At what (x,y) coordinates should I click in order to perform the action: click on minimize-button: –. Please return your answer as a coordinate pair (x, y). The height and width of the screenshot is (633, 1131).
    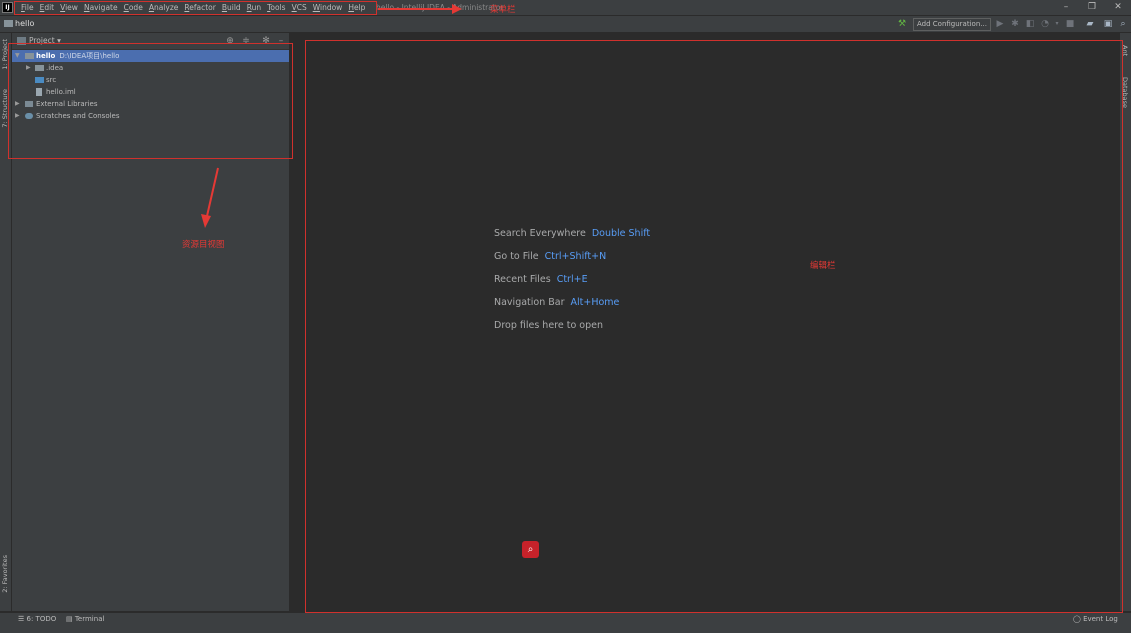
    Looking at the image, I should click on (1066, 7).